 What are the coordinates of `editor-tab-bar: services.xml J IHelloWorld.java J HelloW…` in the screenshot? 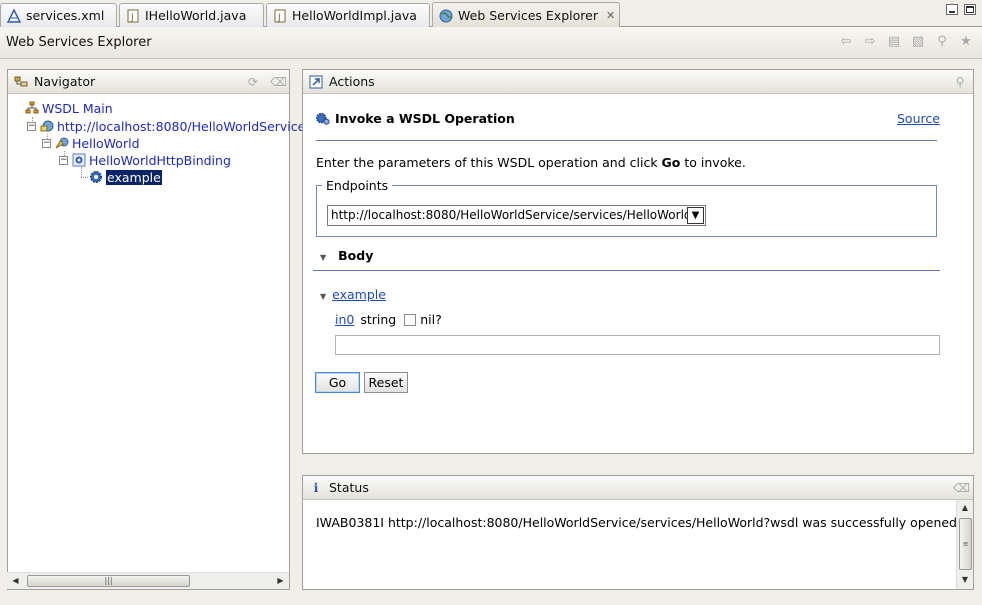 It's located at (491, 14).